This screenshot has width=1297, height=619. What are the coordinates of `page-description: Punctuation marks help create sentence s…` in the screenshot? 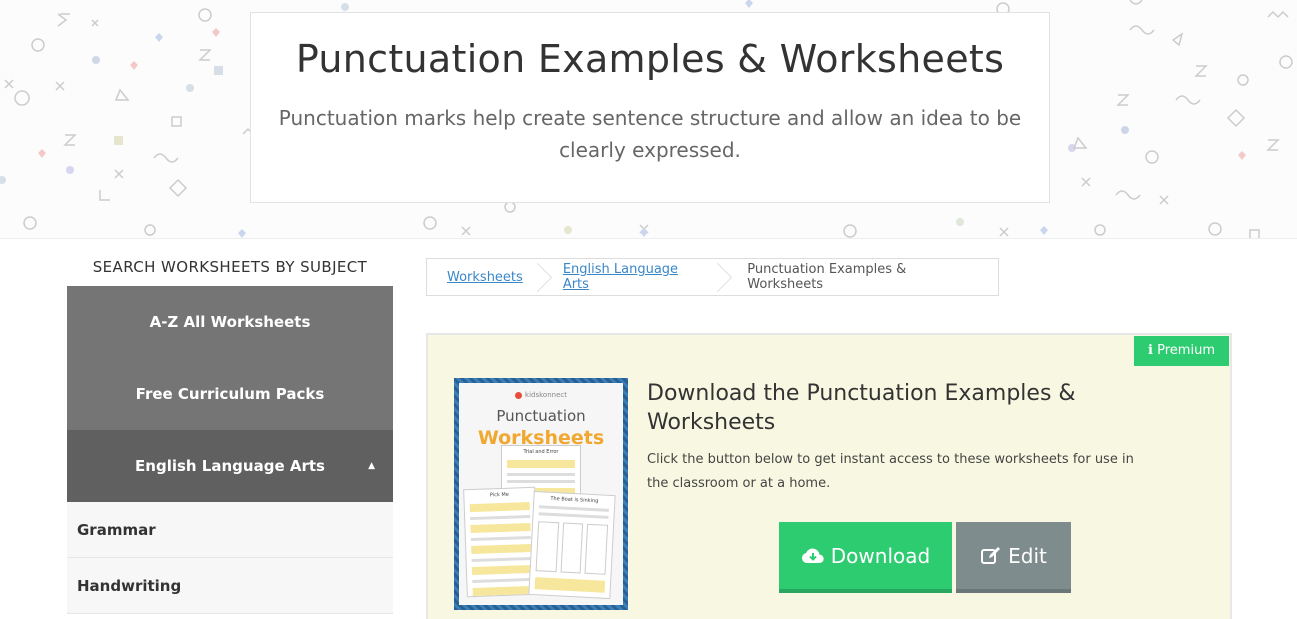 It's located at (650, 134).